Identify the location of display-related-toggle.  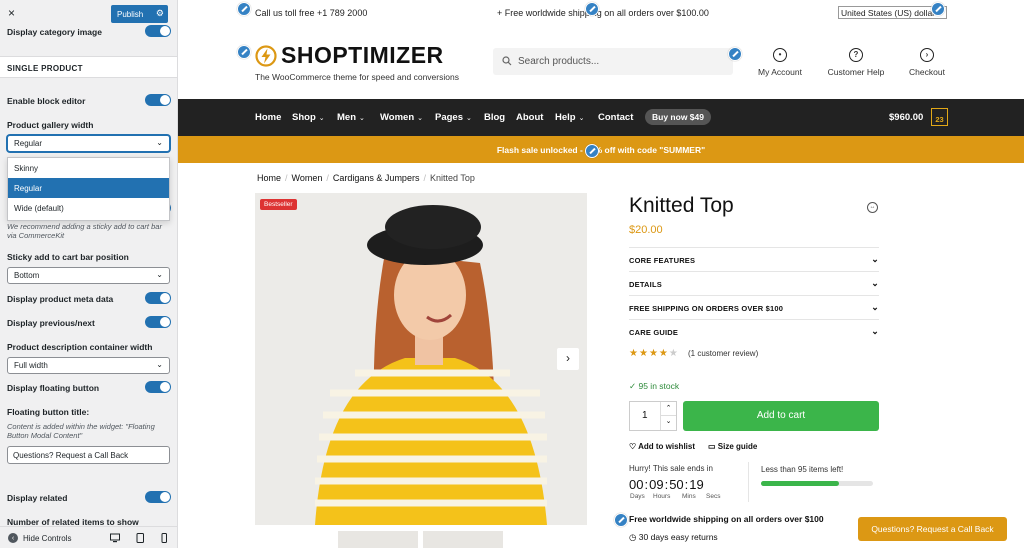
(158, 497).